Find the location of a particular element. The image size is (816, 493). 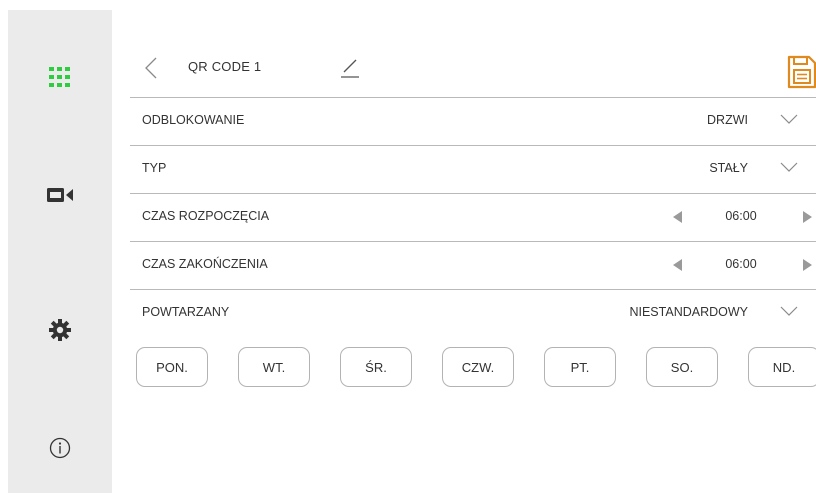

type-label: TYP is located at coordinates (154, 168).